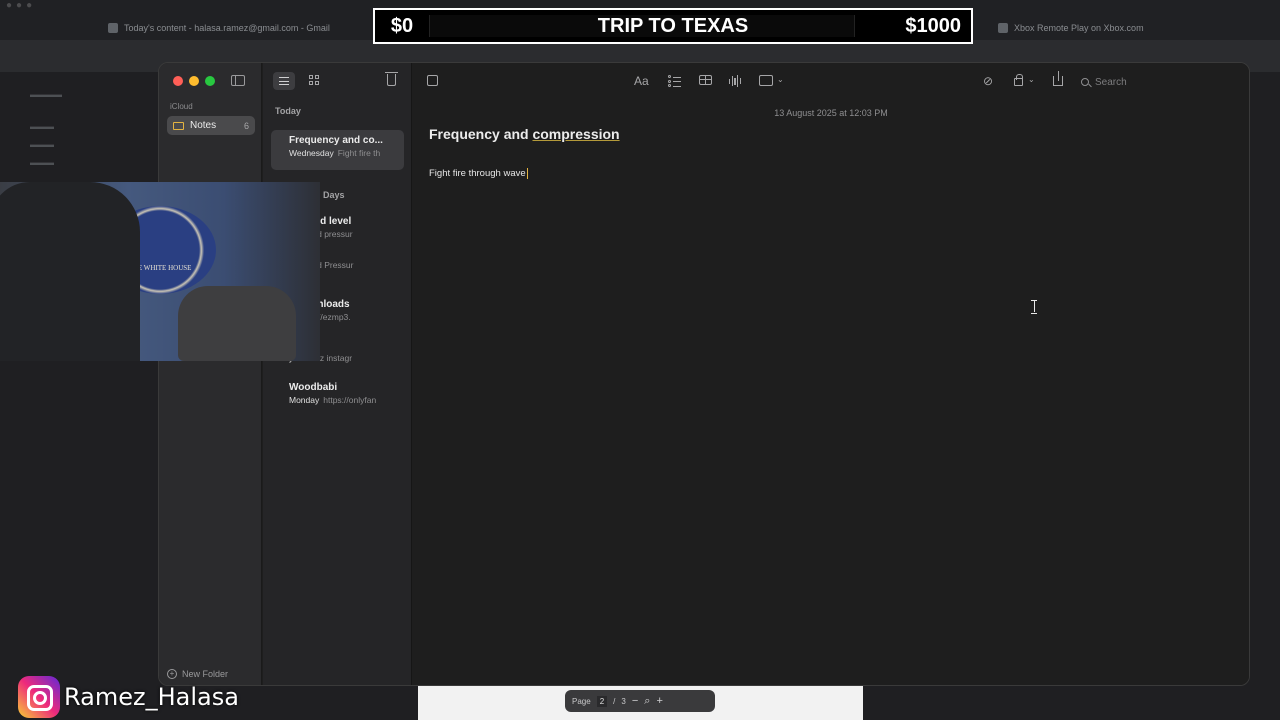 Image resolution: width=1280 pixels, height=720 pixels. Describe the element at coordinates (246, 125) in the screenshot. I see `folder-count: 6` at that location.